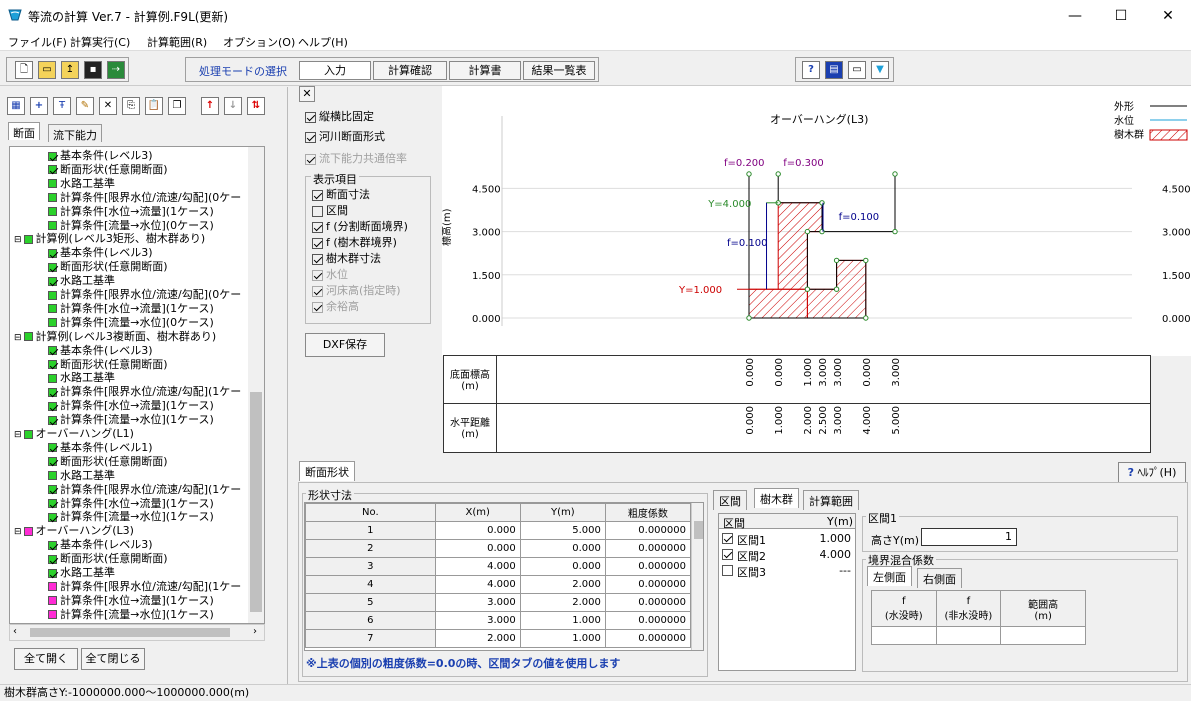 This screenshot has height=701, width=1191. Describe the element at coordinates (787, 571) in the screenshot. I see `section-row: 区間3 ---` at that location.